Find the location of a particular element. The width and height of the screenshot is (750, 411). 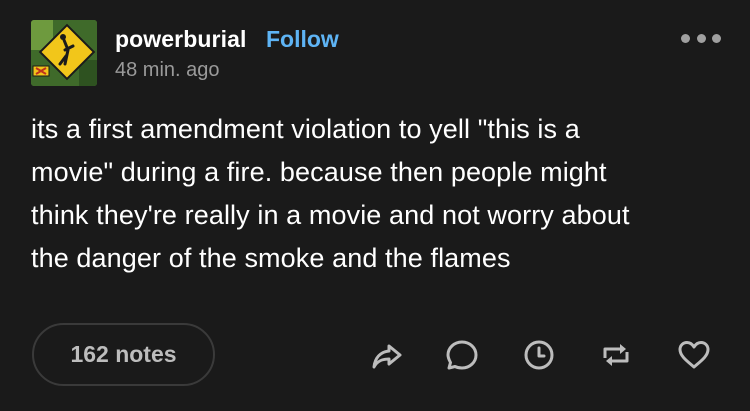

avatar-sign-image is located at coordinates (64, 53).